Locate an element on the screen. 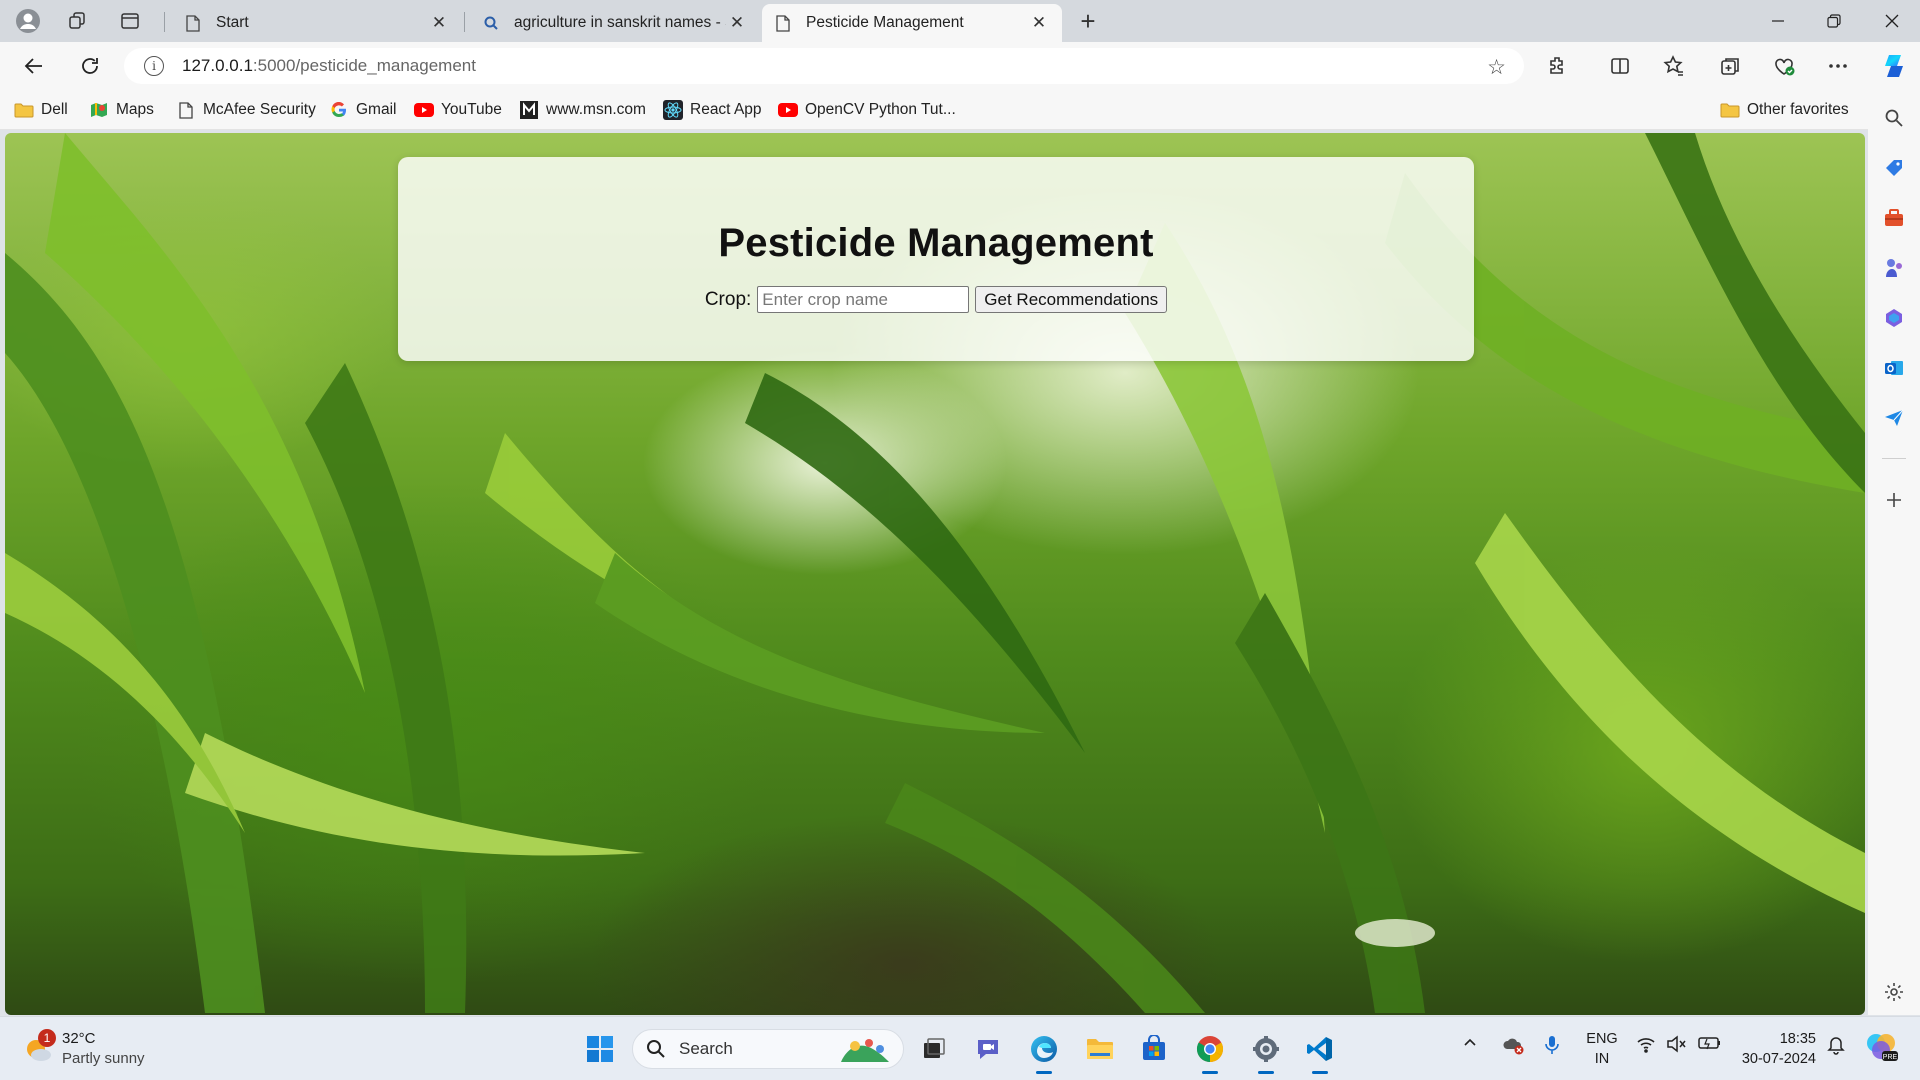 The height and width of the screenshot is (1080, 1920). msn-icon is located at coordinates (529, 110).